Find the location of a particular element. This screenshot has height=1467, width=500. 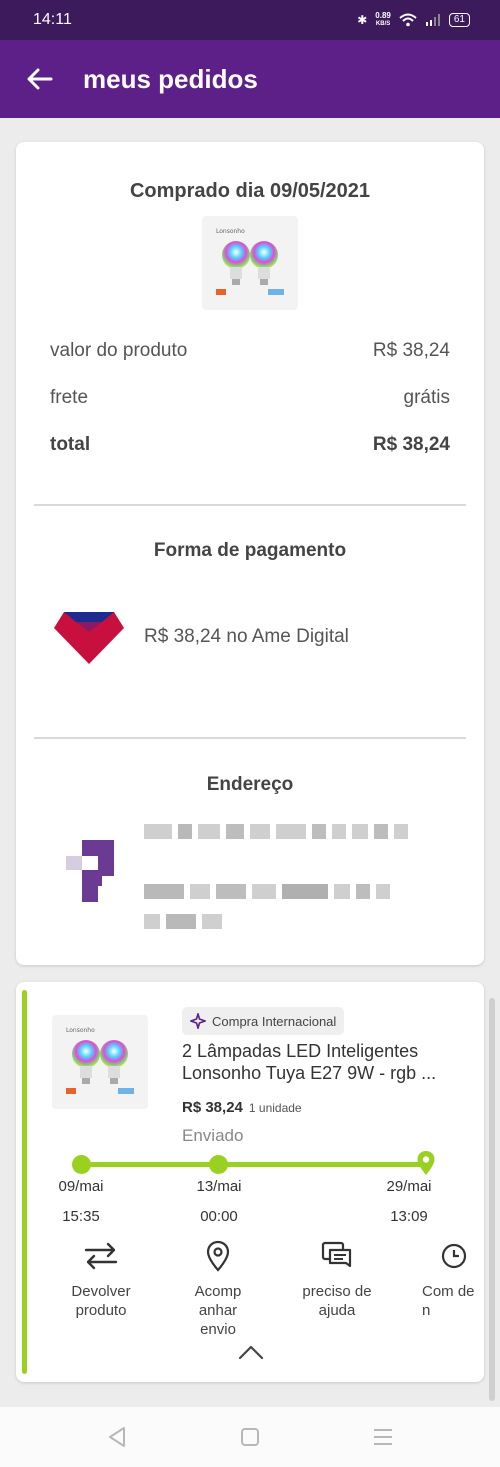

more-action-button: Com de n is located at coordinates (450, 1279).